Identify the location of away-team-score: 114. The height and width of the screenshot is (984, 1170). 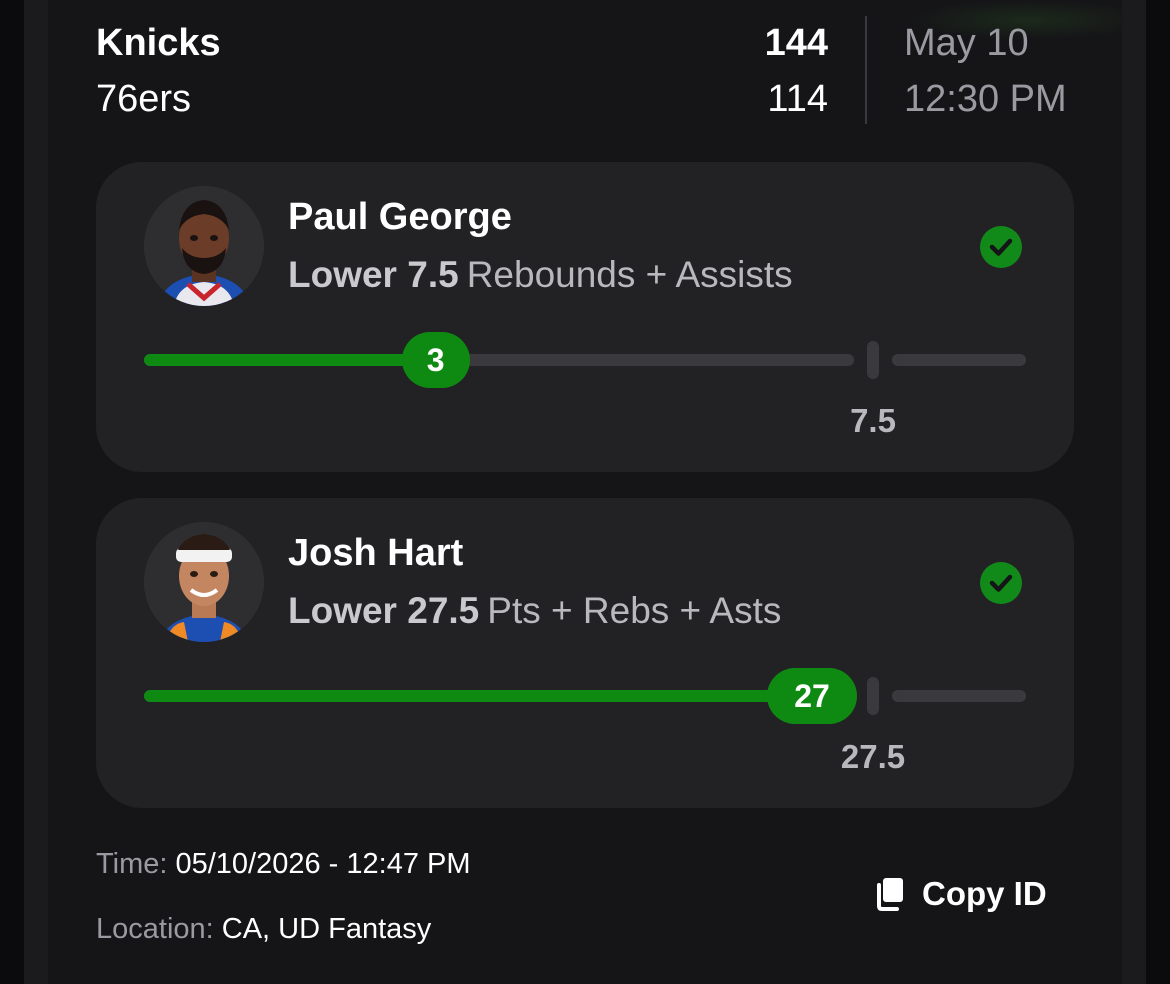
(797, 99).